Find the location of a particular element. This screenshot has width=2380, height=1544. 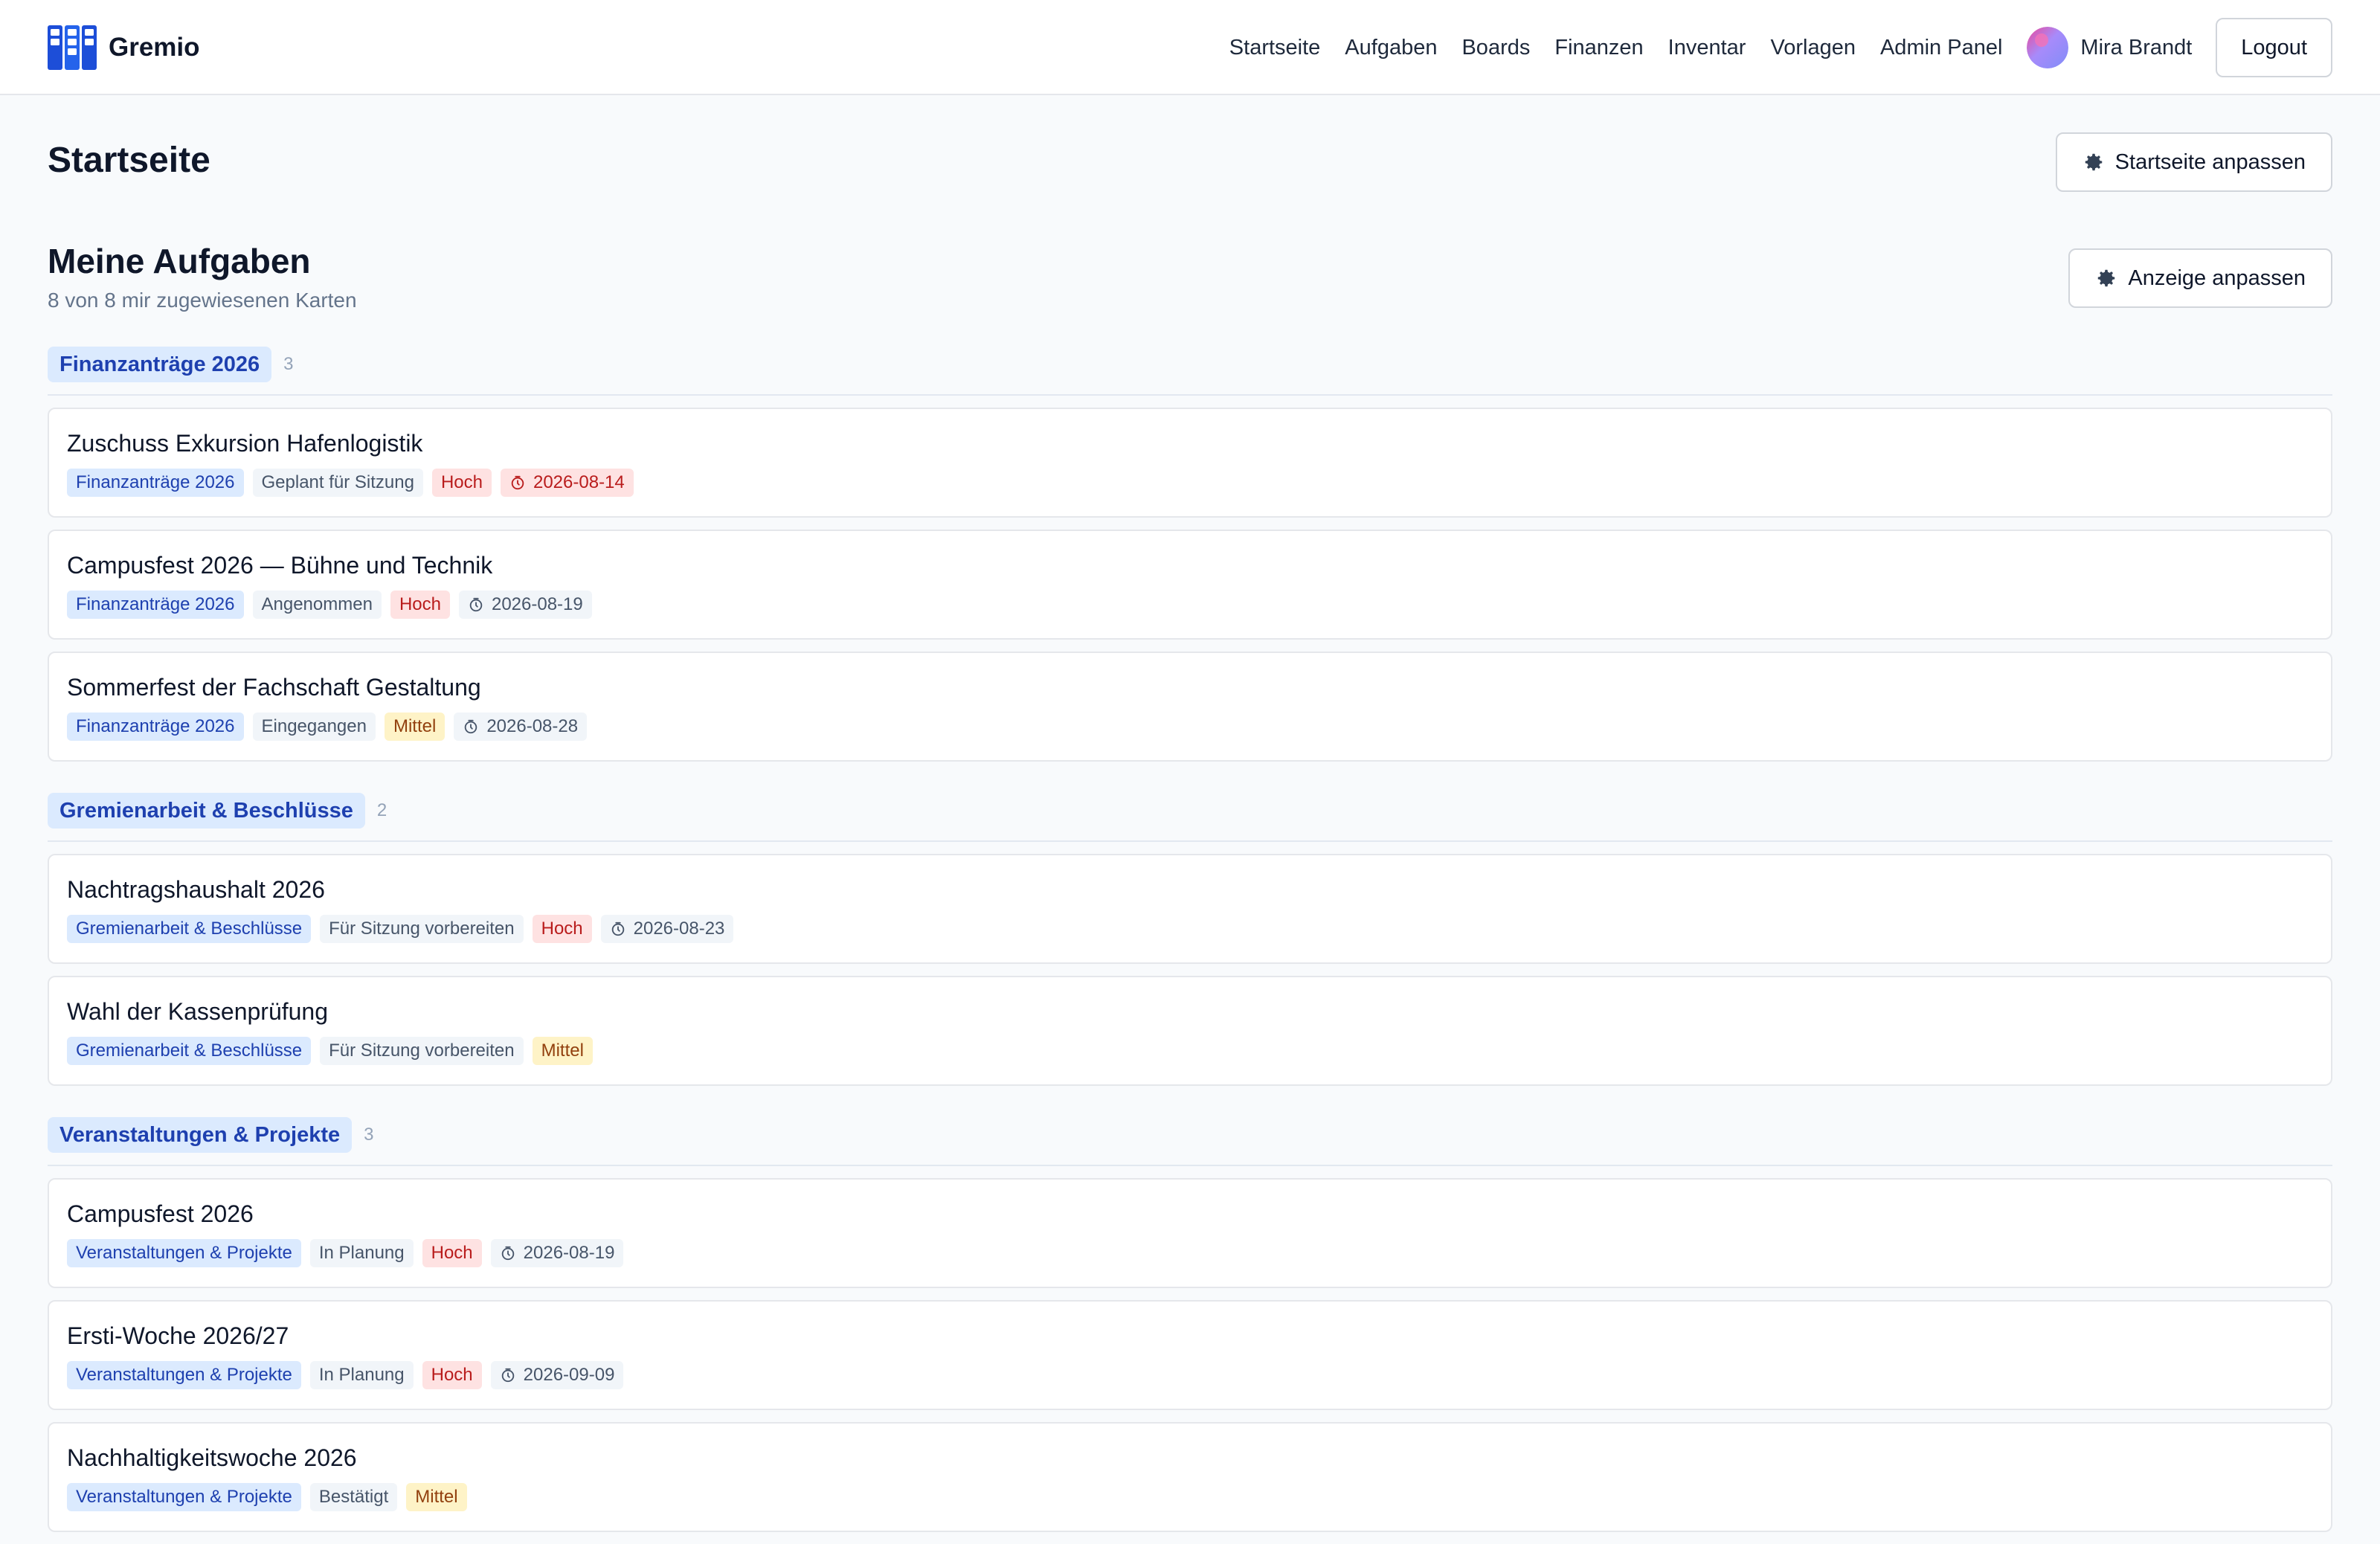

task-card-title: Nachtragshaushalt 2026 is located at coordinates (196, 889).